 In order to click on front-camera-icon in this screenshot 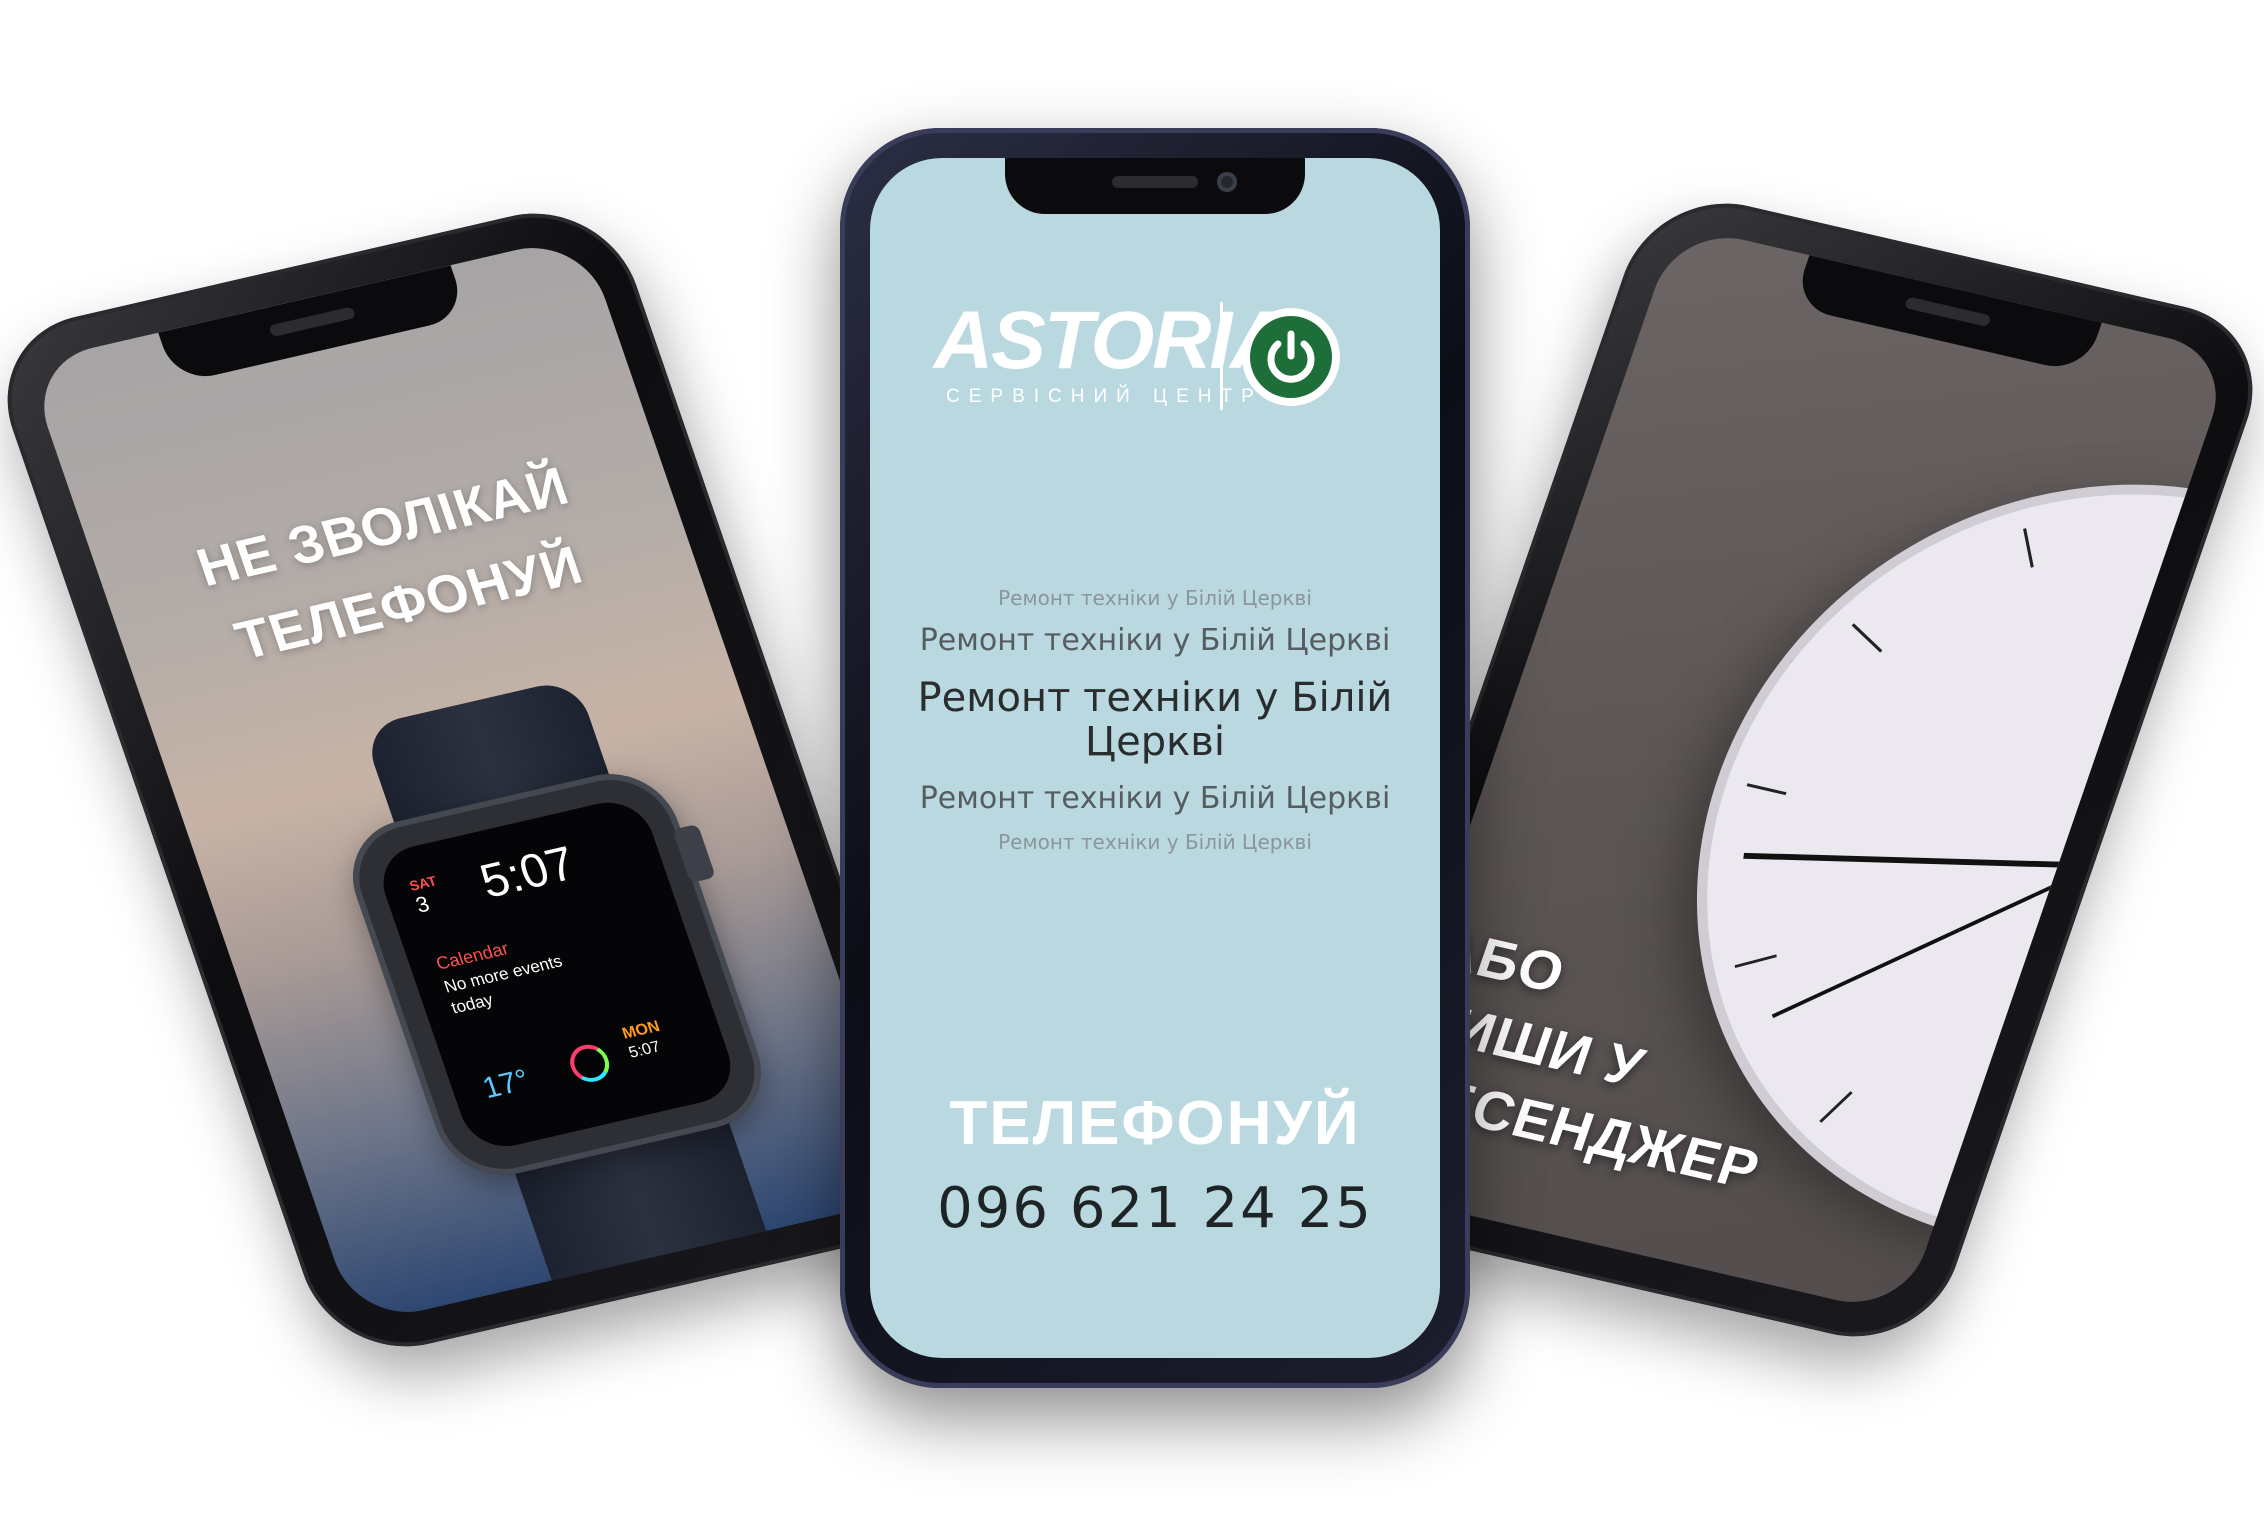, I will do `click(1227, 182)`.